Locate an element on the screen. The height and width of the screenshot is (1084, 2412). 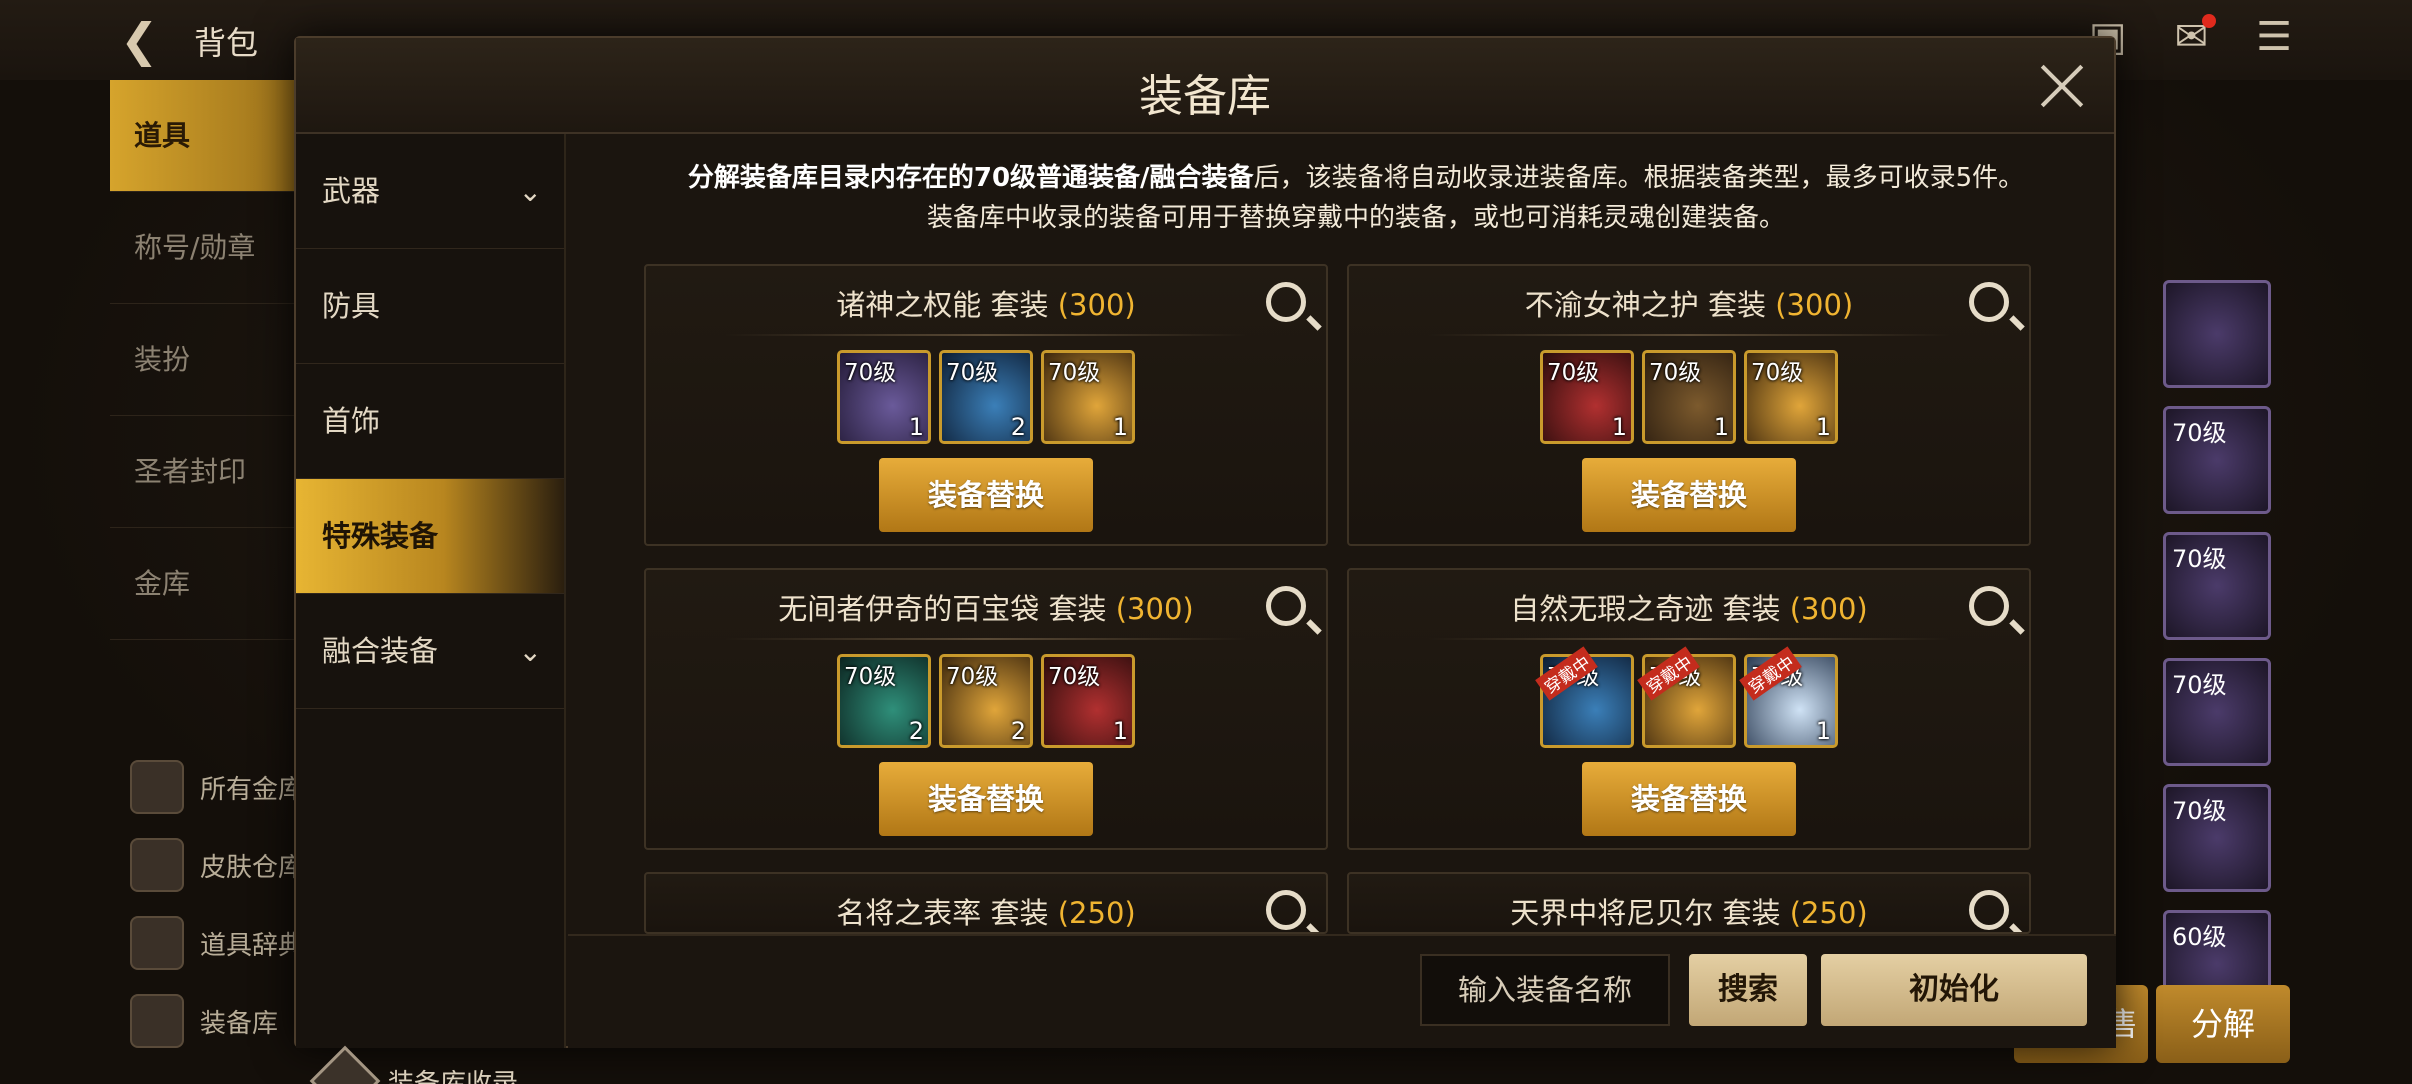
category-fusion: 融合装备 ⌄ is located at coordinates (430, 651).